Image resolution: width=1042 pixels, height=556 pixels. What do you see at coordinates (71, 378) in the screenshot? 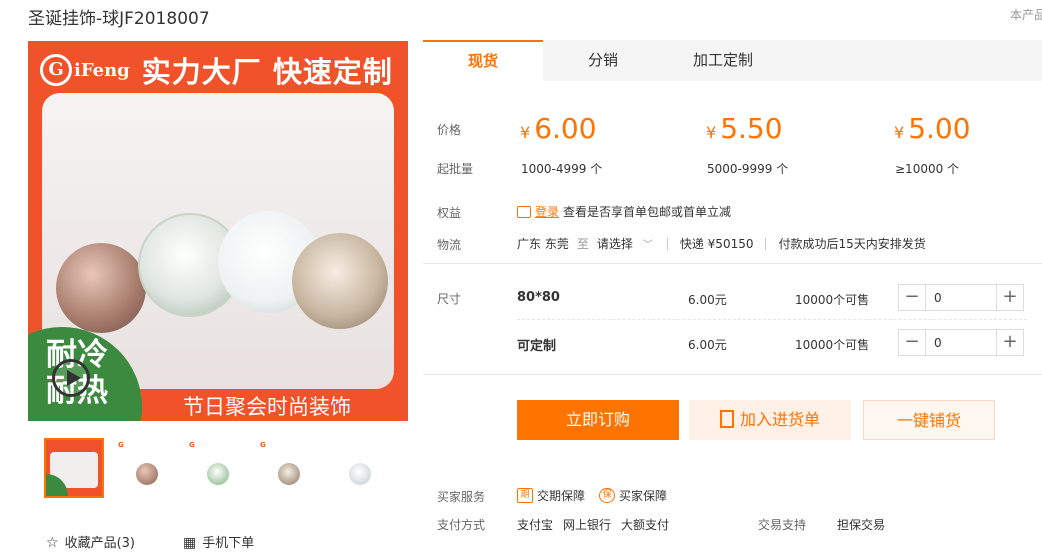
I see `video-play-icon` at bounding box center [71, 378].